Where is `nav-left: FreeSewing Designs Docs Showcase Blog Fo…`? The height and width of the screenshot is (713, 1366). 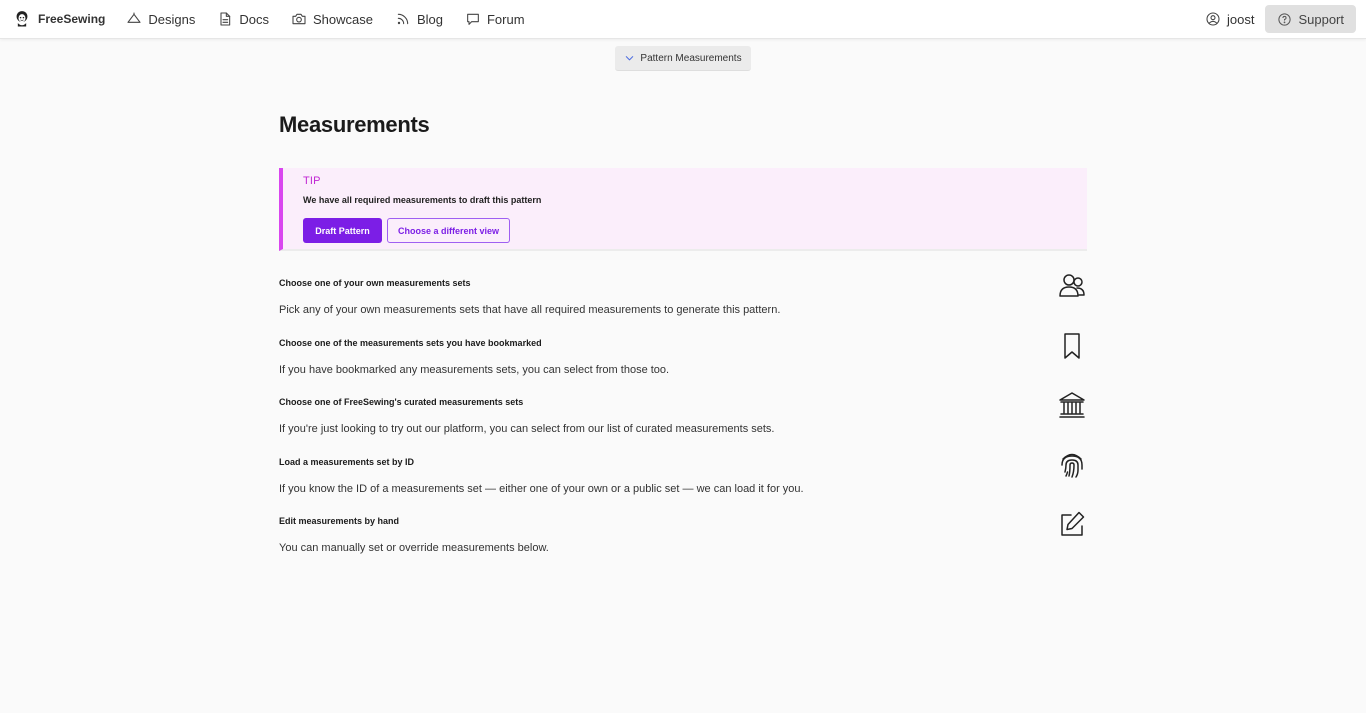 nav-left: FreeSewing Designs Docs Showcase Blog Fo… is located at coordinates (268, 19).